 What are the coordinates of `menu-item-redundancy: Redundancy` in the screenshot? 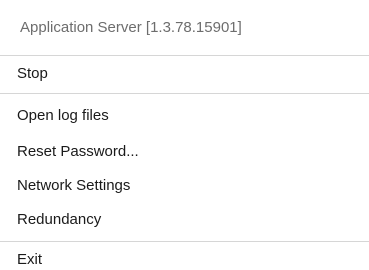 It's located at (184, 220).